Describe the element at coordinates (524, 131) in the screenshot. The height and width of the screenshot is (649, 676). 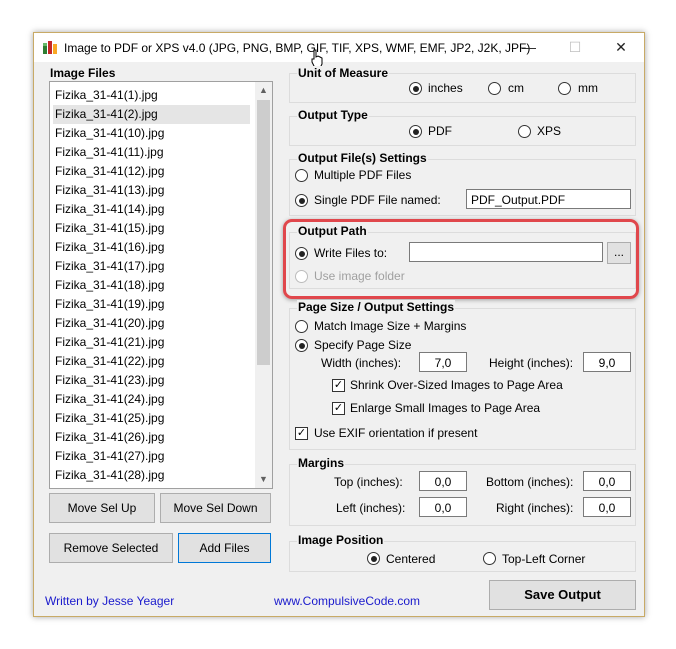
I see `radio-xps` at that location.